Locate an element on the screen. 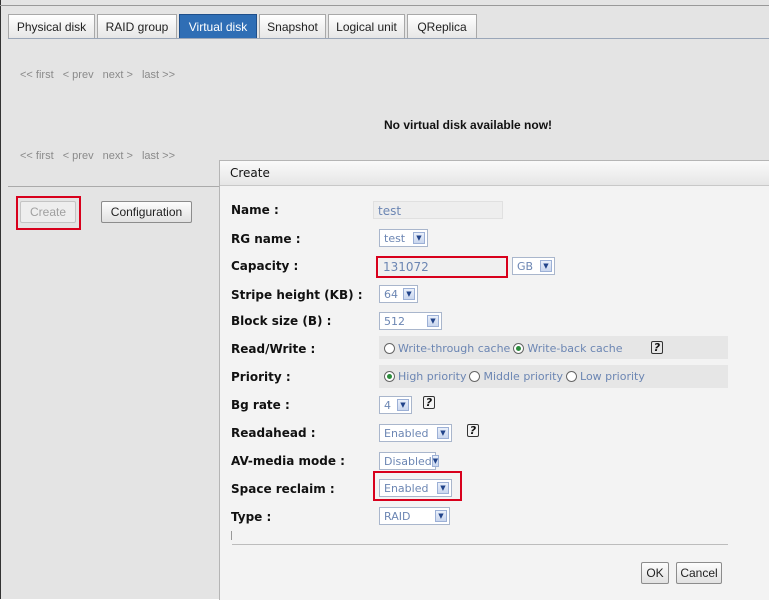 The height and width of the screenshot is (600, 769). dialog-title: Create is located at coordinates (250, 173).